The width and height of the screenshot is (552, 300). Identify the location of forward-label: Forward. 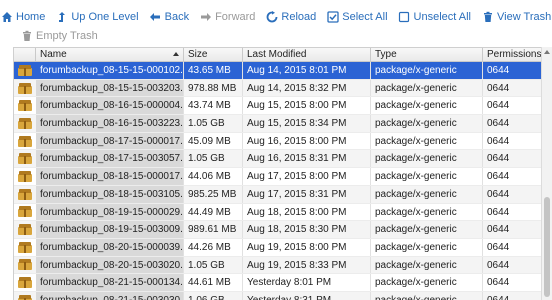
(235, 17).